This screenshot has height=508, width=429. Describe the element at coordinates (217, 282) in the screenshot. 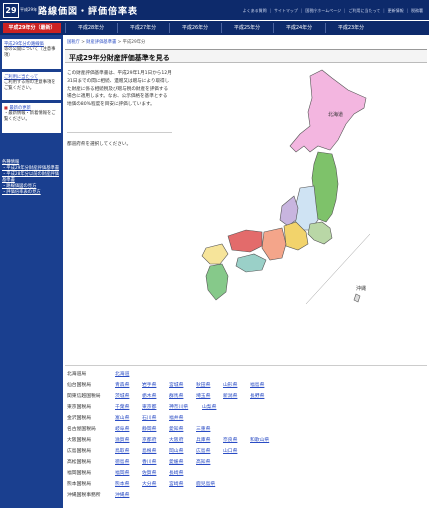

I see `map-region-kumamoto` at that location.